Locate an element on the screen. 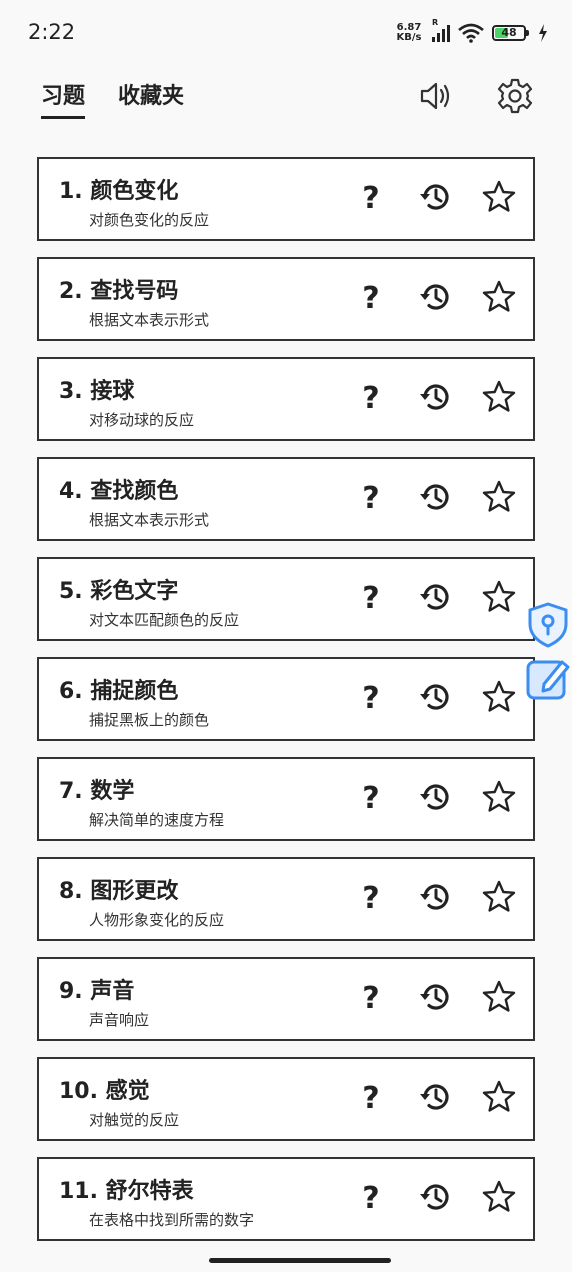 This screenshot has width=572, height=1272. exercise-subtitle: 根据文本表示形式 is located at coordinates (149, 320).